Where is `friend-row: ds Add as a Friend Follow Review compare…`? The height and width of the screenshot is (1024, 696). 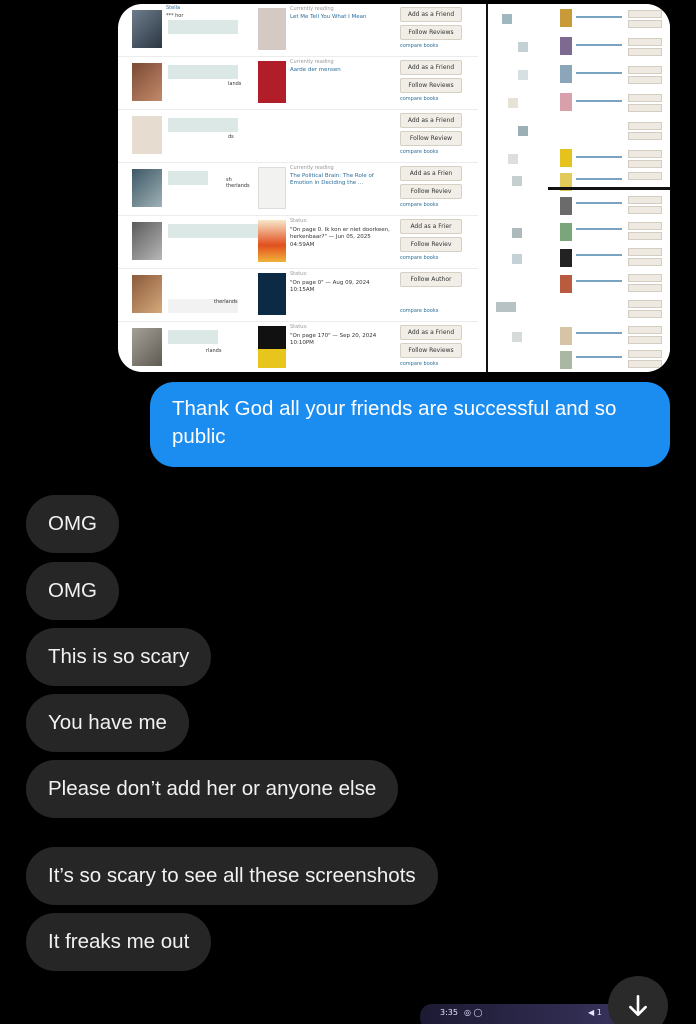
friend-row: ds Add as a Friend Follow Review compare… is located at coordinates (298, 136).